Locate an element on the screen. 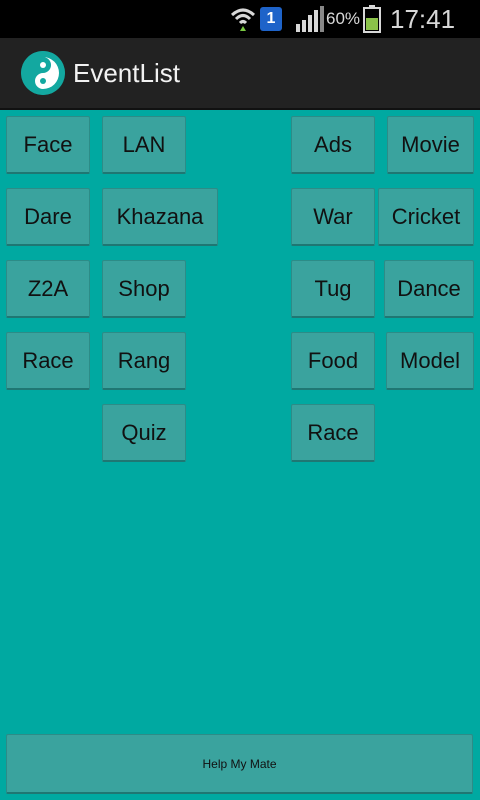  status-bar: 1 60% 17:41 is located at coordinates (240, 19).